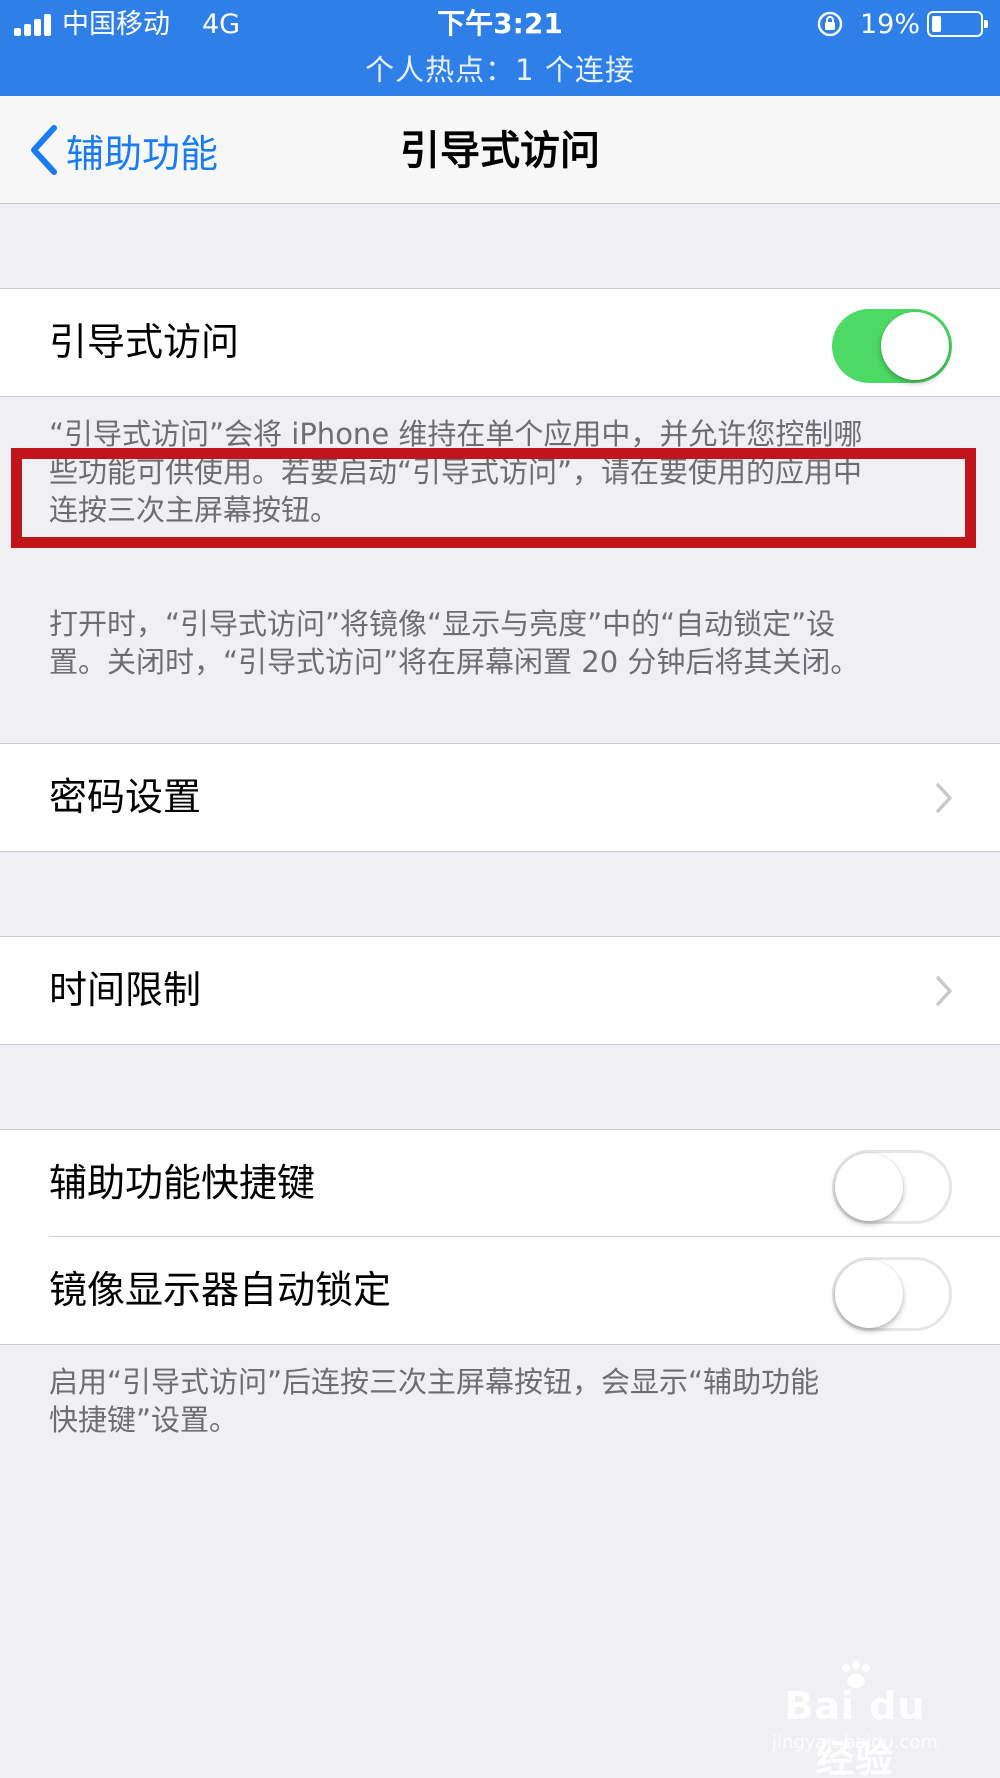  I want to click on accessibility-shortcut-cell: 辅助功能快捷键, so click(500, 1183).